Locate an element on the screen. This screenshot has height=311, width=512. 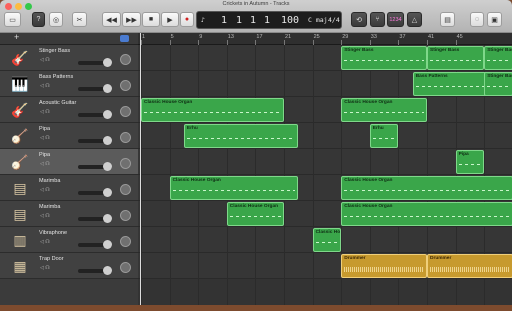
track-name: Acoustic Guitar is located at coordinates (57, 103).